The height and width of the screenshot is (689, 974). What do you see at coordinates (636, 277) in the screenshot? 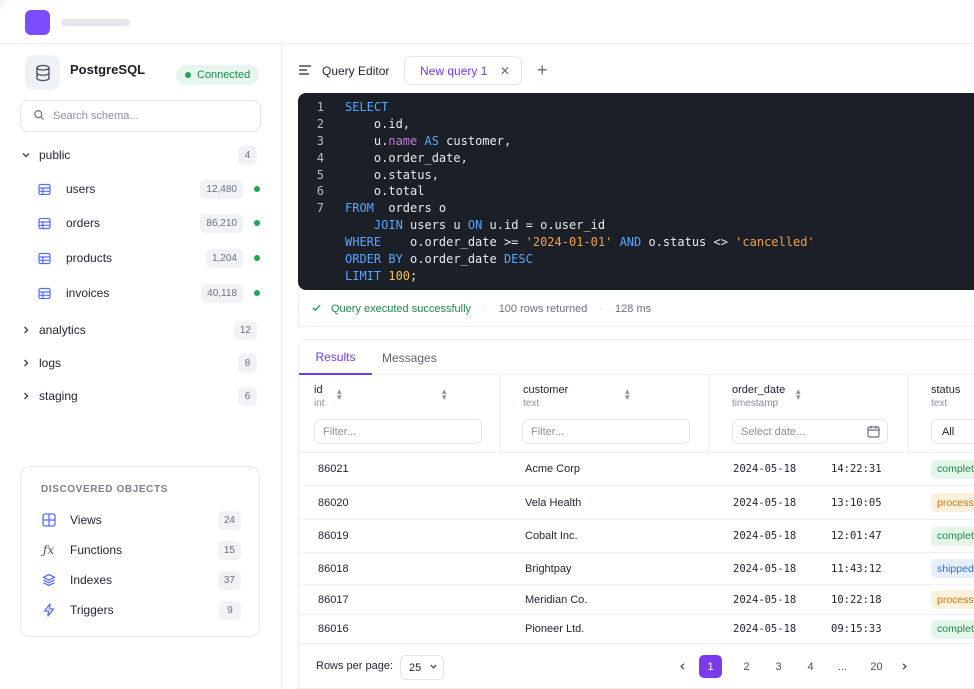
I see `code-line: LIMIT 100;` at bounding box center [636, 277].